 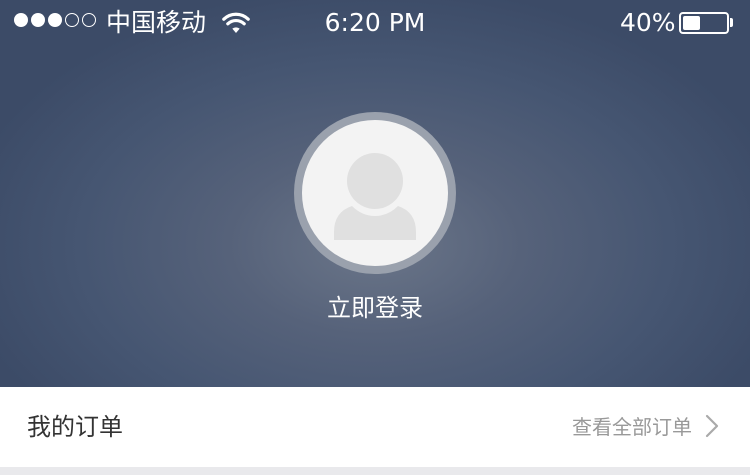 I want to click on avatar, so click(x=375, y=193).